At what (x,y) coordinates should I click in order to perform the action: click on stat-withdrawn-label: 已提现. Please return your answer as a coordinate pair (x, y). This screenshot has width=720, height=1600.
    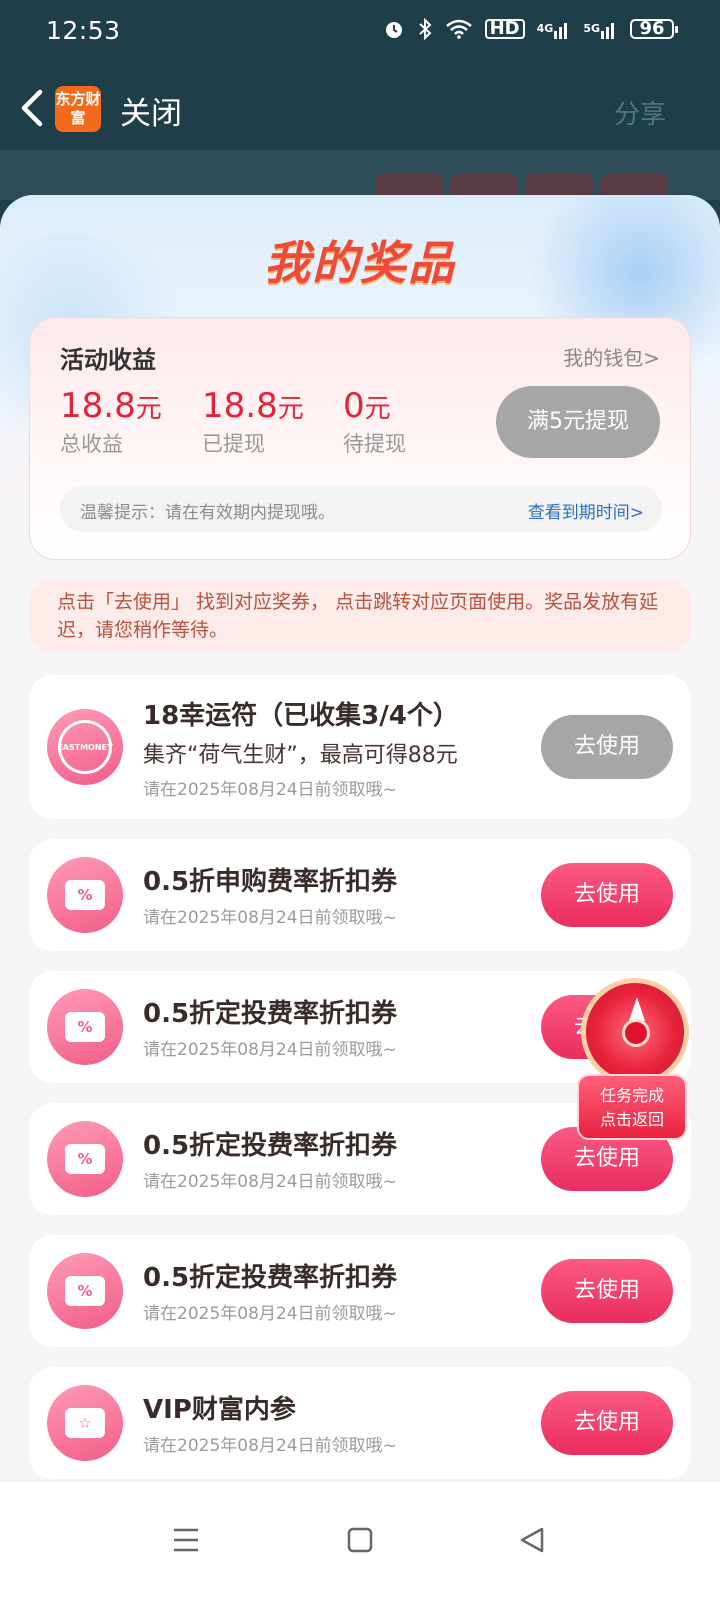
    Looking at the image, I should click on (233, 444).